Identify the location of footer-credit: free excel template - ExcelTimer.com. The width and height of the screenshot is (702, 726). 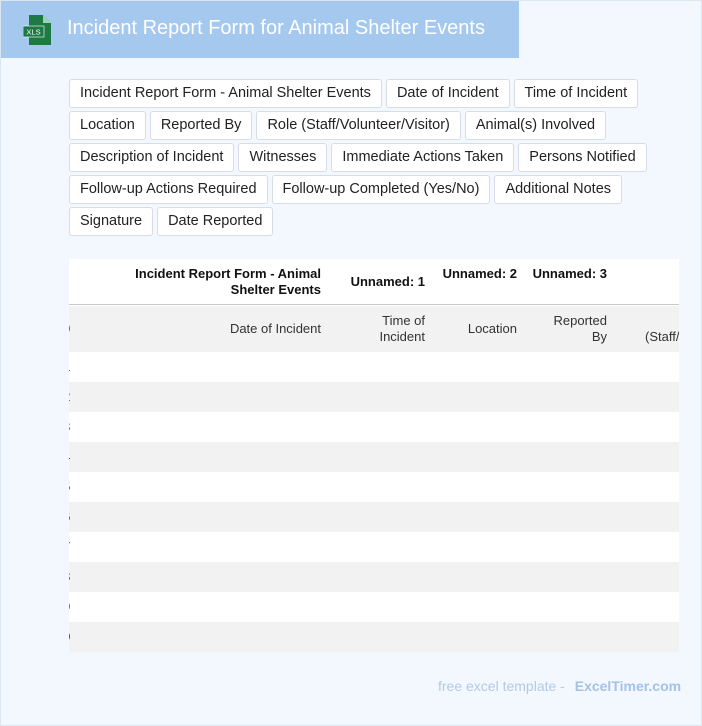
(559, 686).